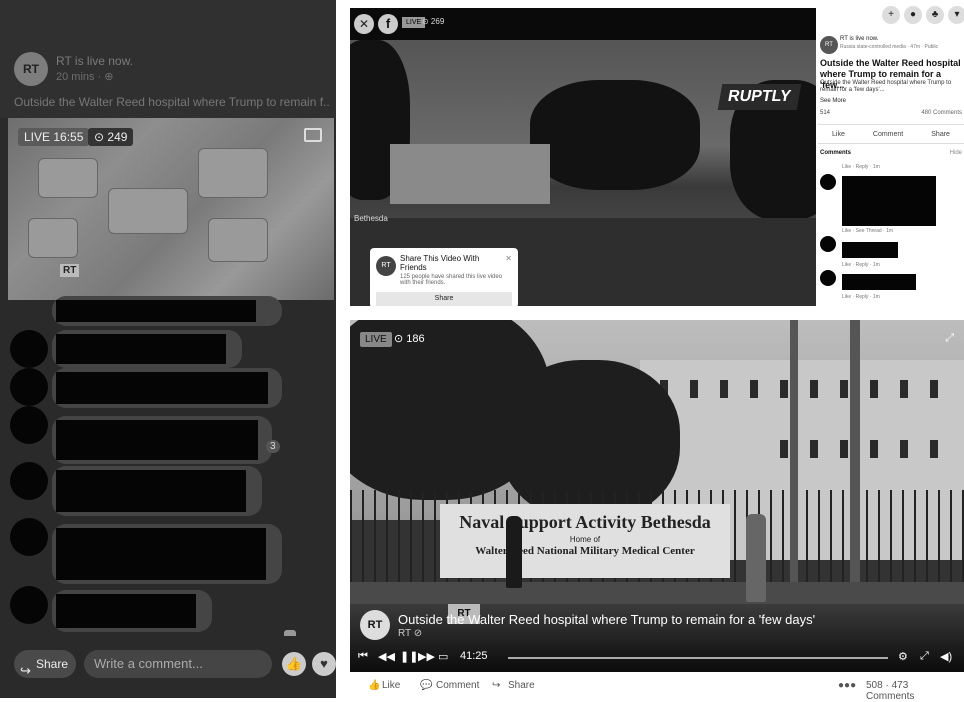 This screenshot has height=702, width=964. I want to click on location-tag: Bethesda, so click(371, 218).